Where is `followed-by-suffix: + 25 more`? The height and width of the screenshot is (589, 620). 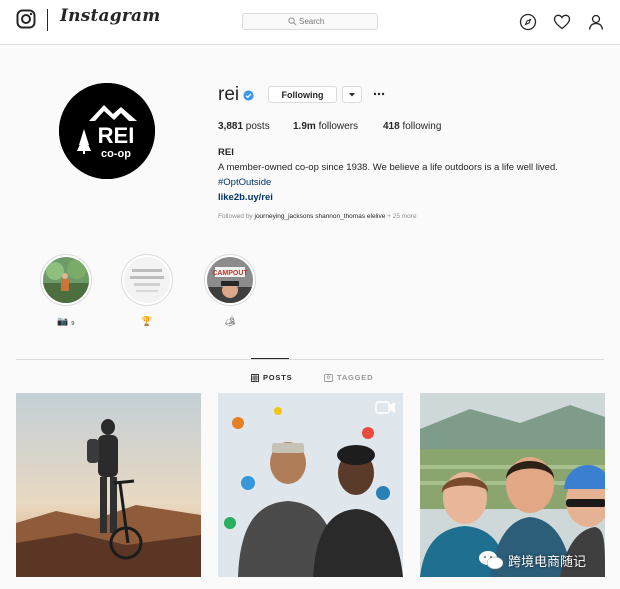 followed-by-suffix: + 25 more is located at coordinates (401, 216).